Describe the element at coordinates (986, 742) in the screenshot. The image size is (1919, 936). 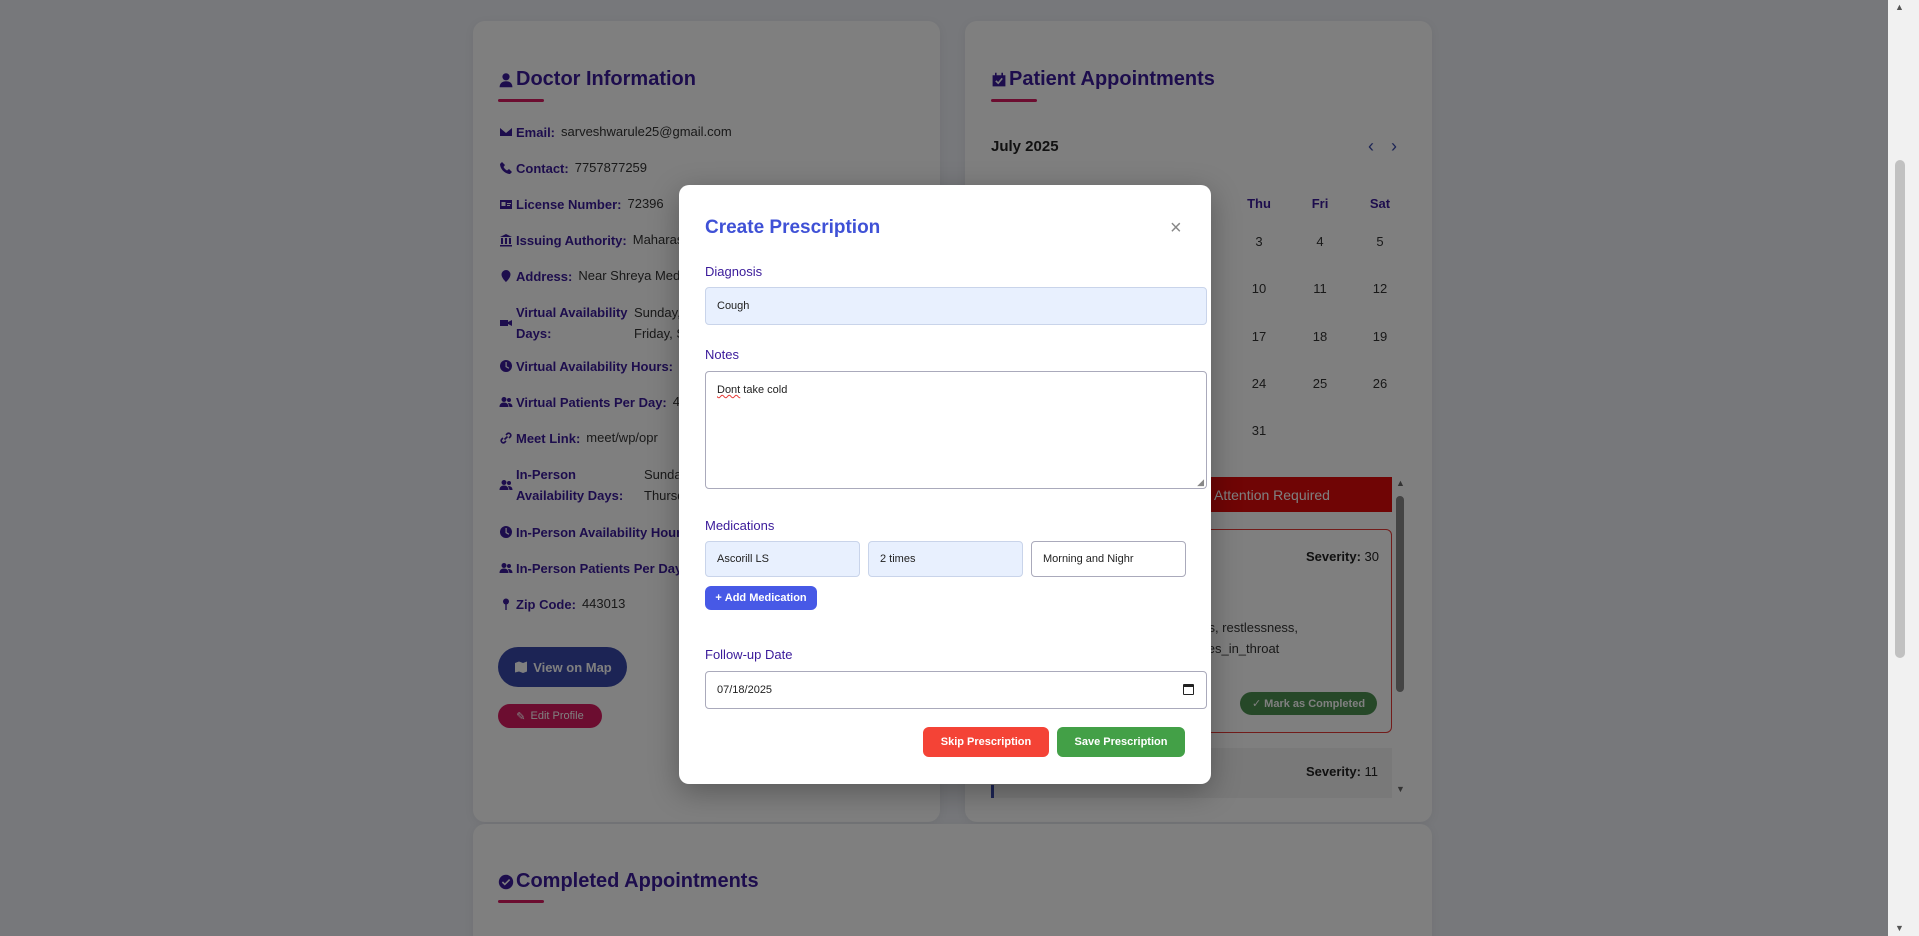
I see `skip-prescription-button: Skip Prescription` at that location.